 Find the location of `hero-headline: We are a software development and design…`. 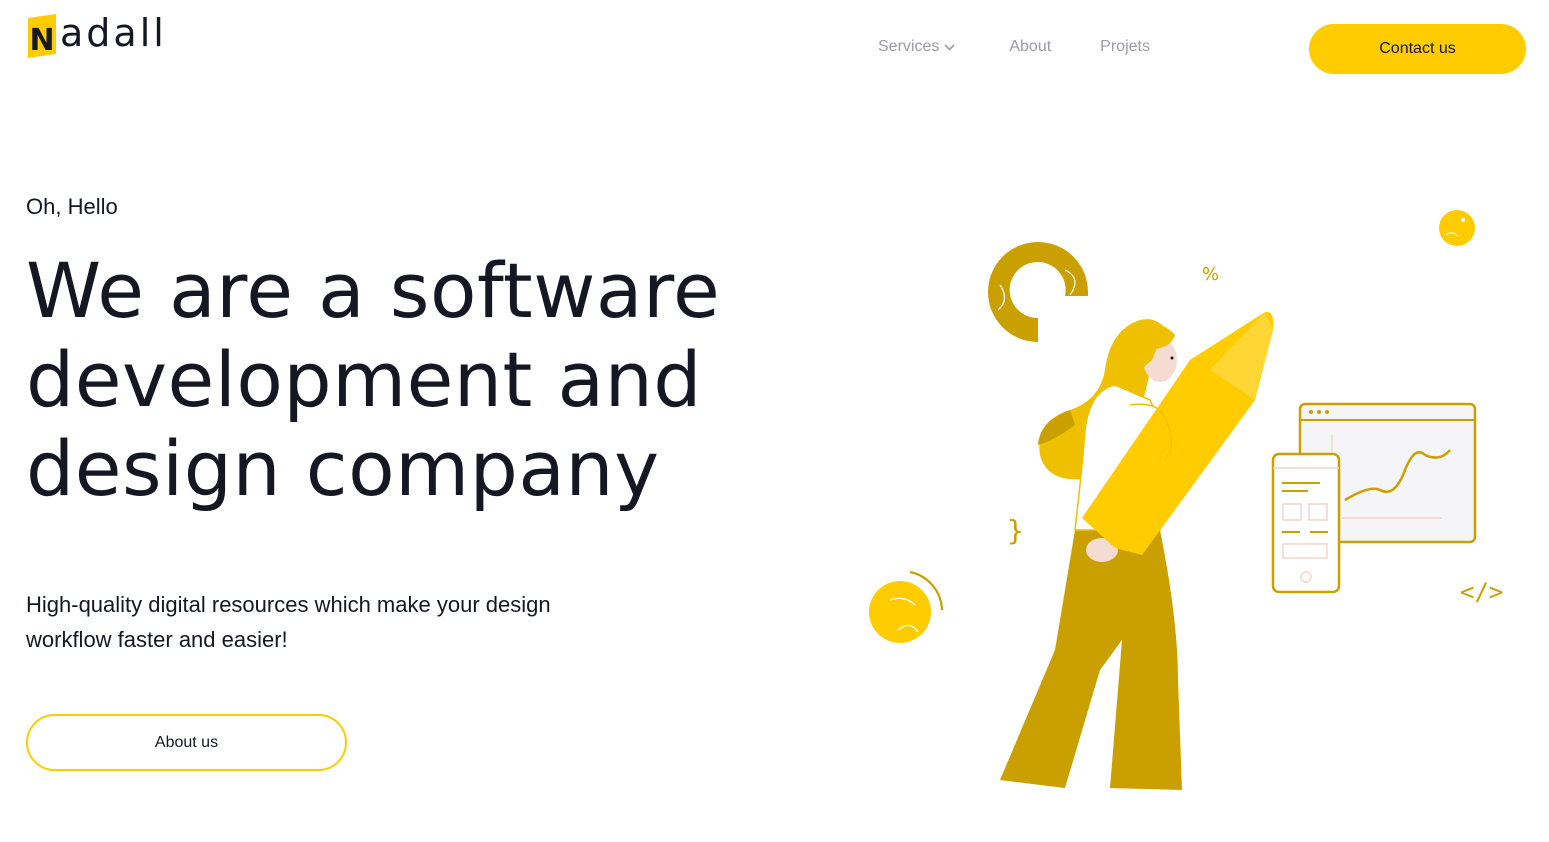

hero-headline: We are a software development and design… is located at coordinates (373, 379).